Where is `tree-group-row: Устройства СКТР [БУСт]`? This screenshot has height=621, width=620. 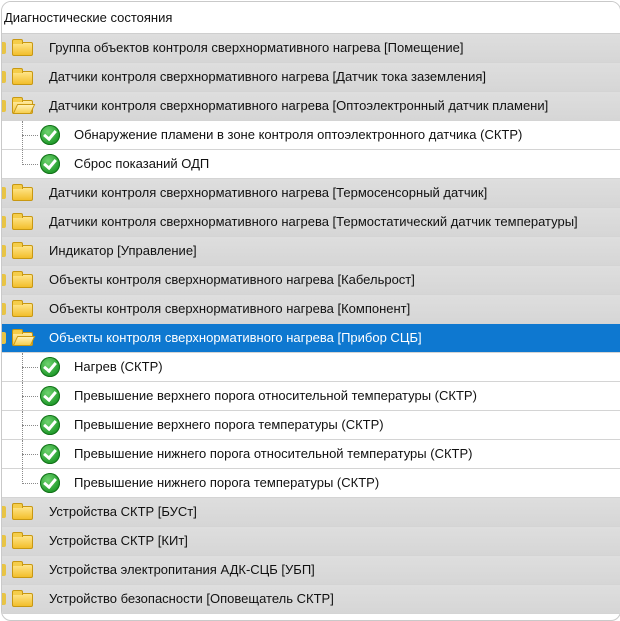 tree-group-row: Устройства СКТР [БУСт] is located at coordinates (311, 512).